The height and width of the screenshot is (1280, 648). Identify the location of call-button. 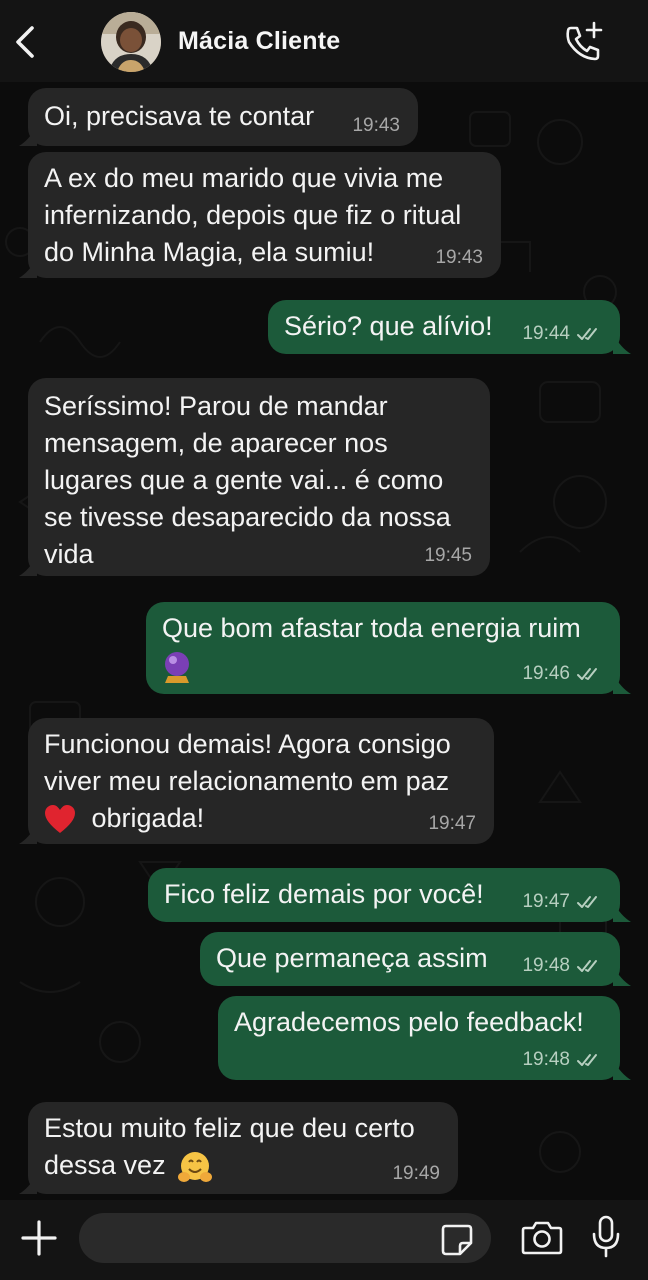
(584, 42).